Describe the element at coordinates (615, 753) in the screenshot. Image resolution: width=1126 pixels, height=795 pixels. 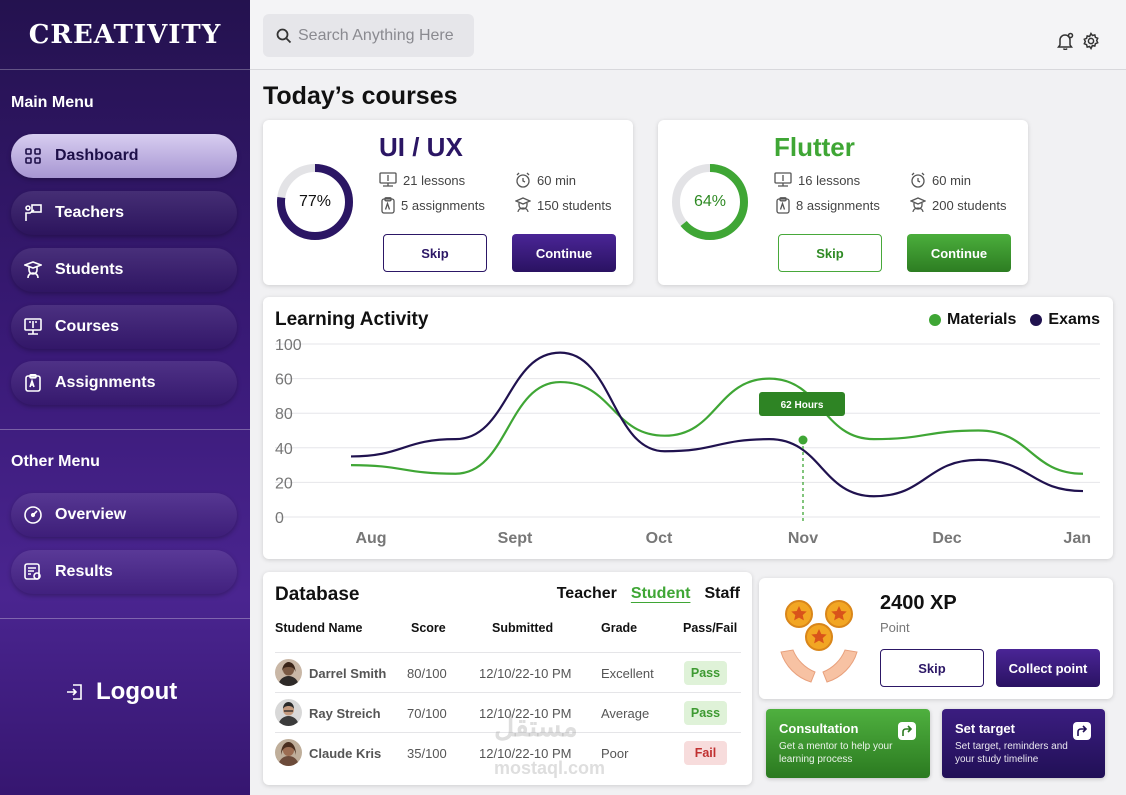
I see `grade: Poor` at that location.